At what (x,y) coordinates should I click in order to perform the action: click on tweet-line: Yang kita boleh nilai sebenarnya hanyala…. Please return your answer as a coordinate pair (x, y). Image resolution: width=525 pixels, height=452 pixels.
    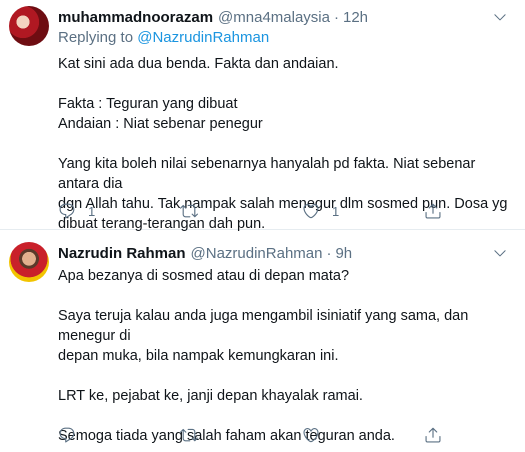
    Looking at the image, I should click on (267, 174).